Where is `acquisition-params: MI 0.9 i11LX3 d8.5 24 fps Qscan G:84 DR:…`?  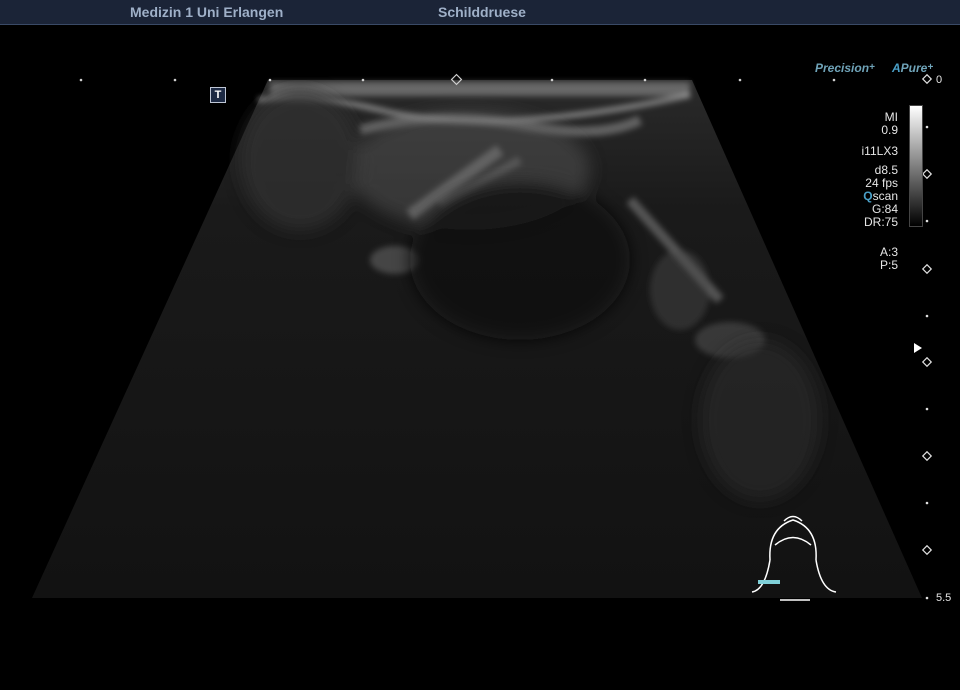
acquisition-params: MI 0.9 i11LX3 d8.5 24 fps Qscan G:84 DR:… is located at coordinates (867, 191).